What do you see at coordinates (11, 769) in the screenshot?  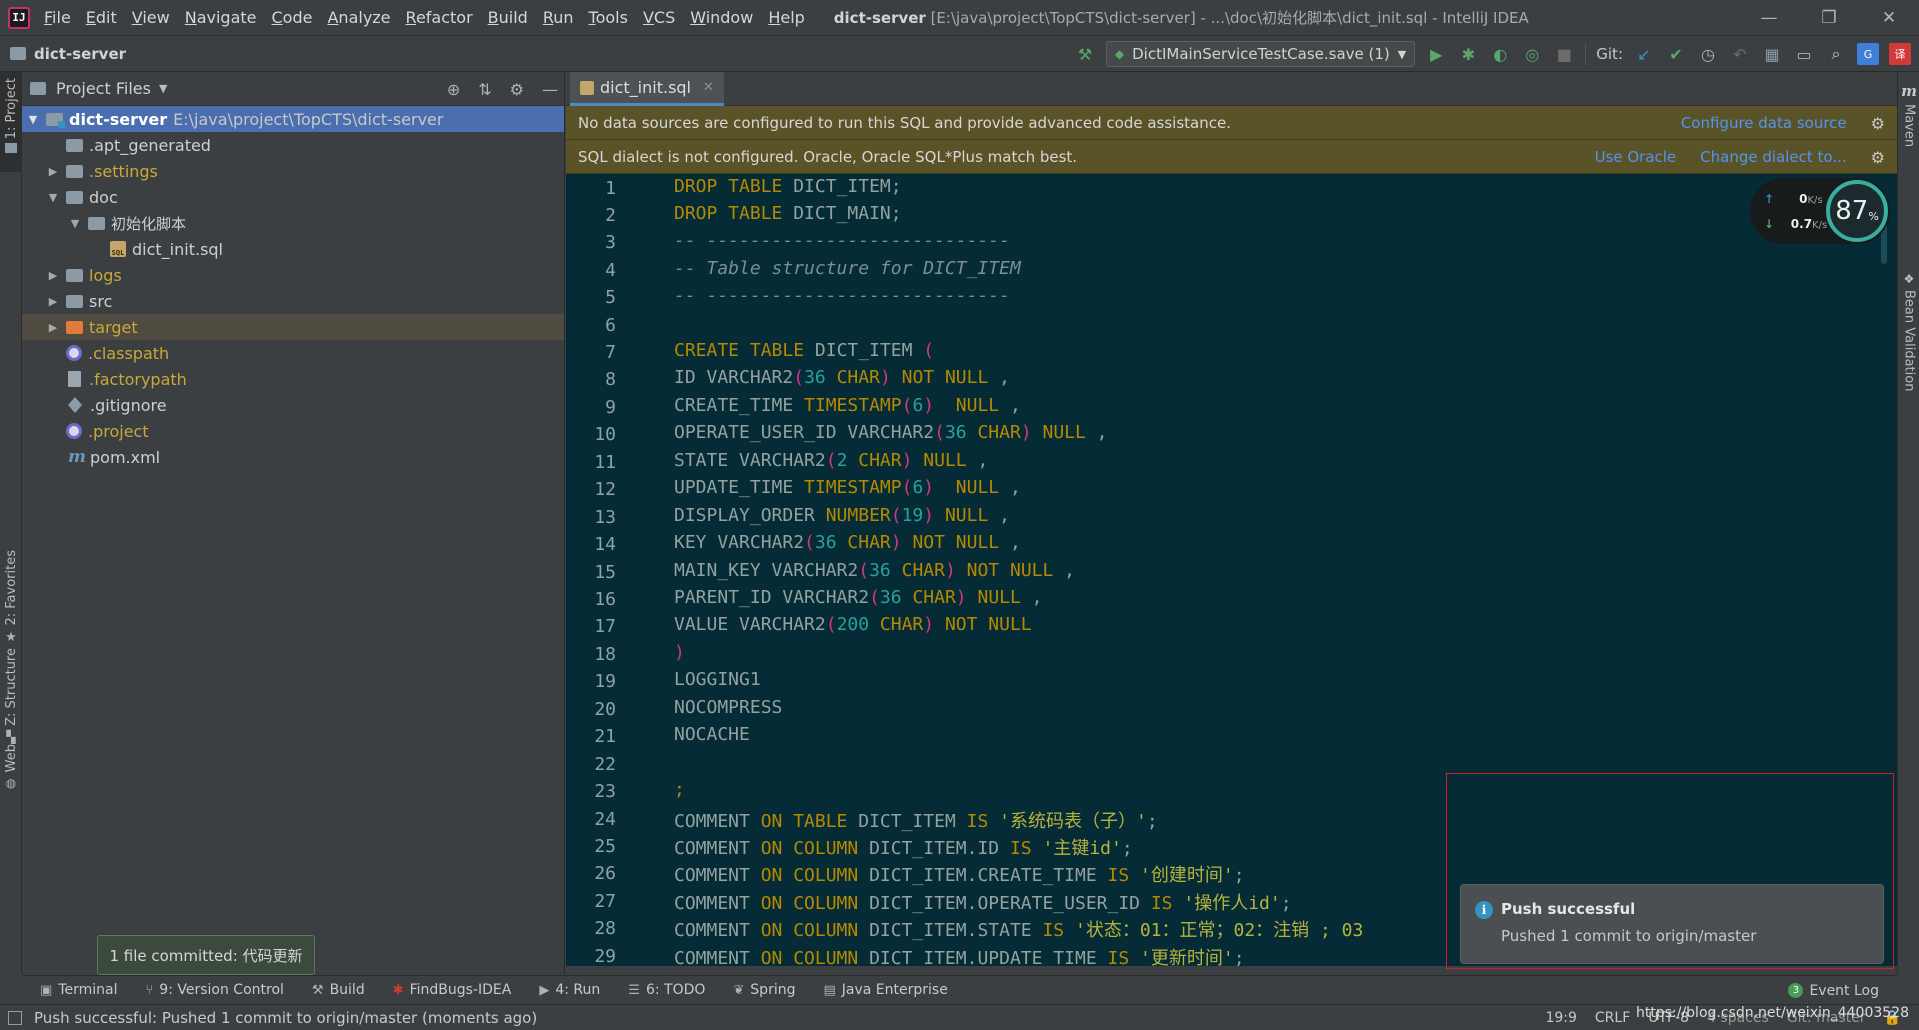 I see `tab-web-tool: Web ◍` at bounding box center [11, 769].